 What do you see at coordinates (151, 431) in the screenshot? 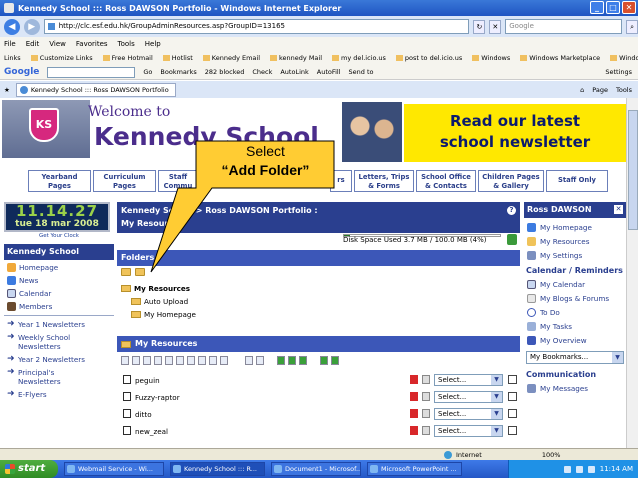
I see `resource-name: new_zeal` at bounding box center [151, 431].